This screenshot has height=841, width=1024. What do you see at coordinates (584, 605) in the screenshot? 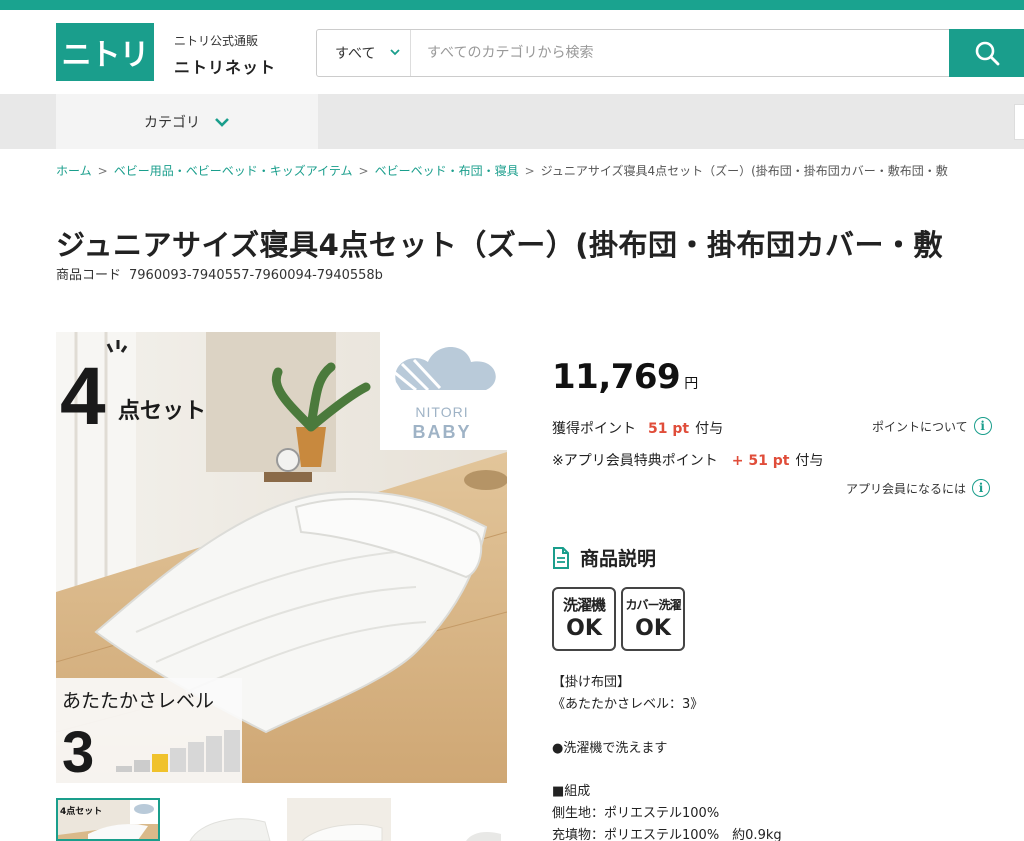
I see `badge-top-label: 洗濯機` at bounding box center [584, 605].